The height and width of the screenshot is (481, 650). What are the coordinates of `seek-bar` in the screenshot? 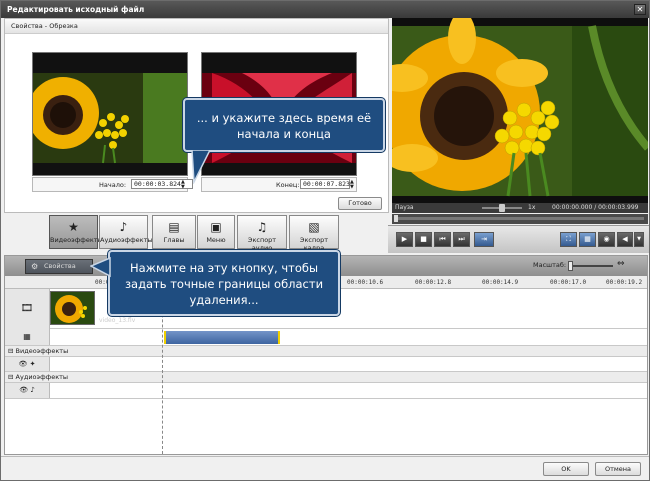 It's located at (520, 219).